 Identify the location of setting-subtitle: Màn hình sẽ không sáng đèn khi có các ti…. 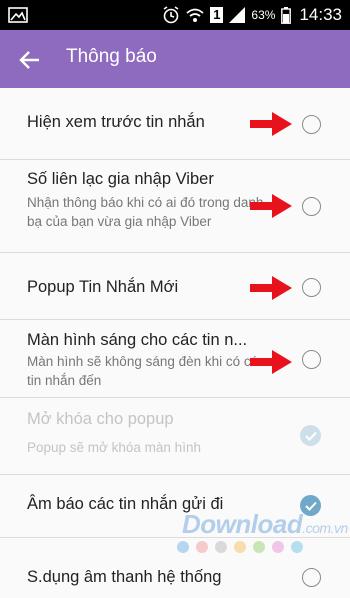
(146, 371).